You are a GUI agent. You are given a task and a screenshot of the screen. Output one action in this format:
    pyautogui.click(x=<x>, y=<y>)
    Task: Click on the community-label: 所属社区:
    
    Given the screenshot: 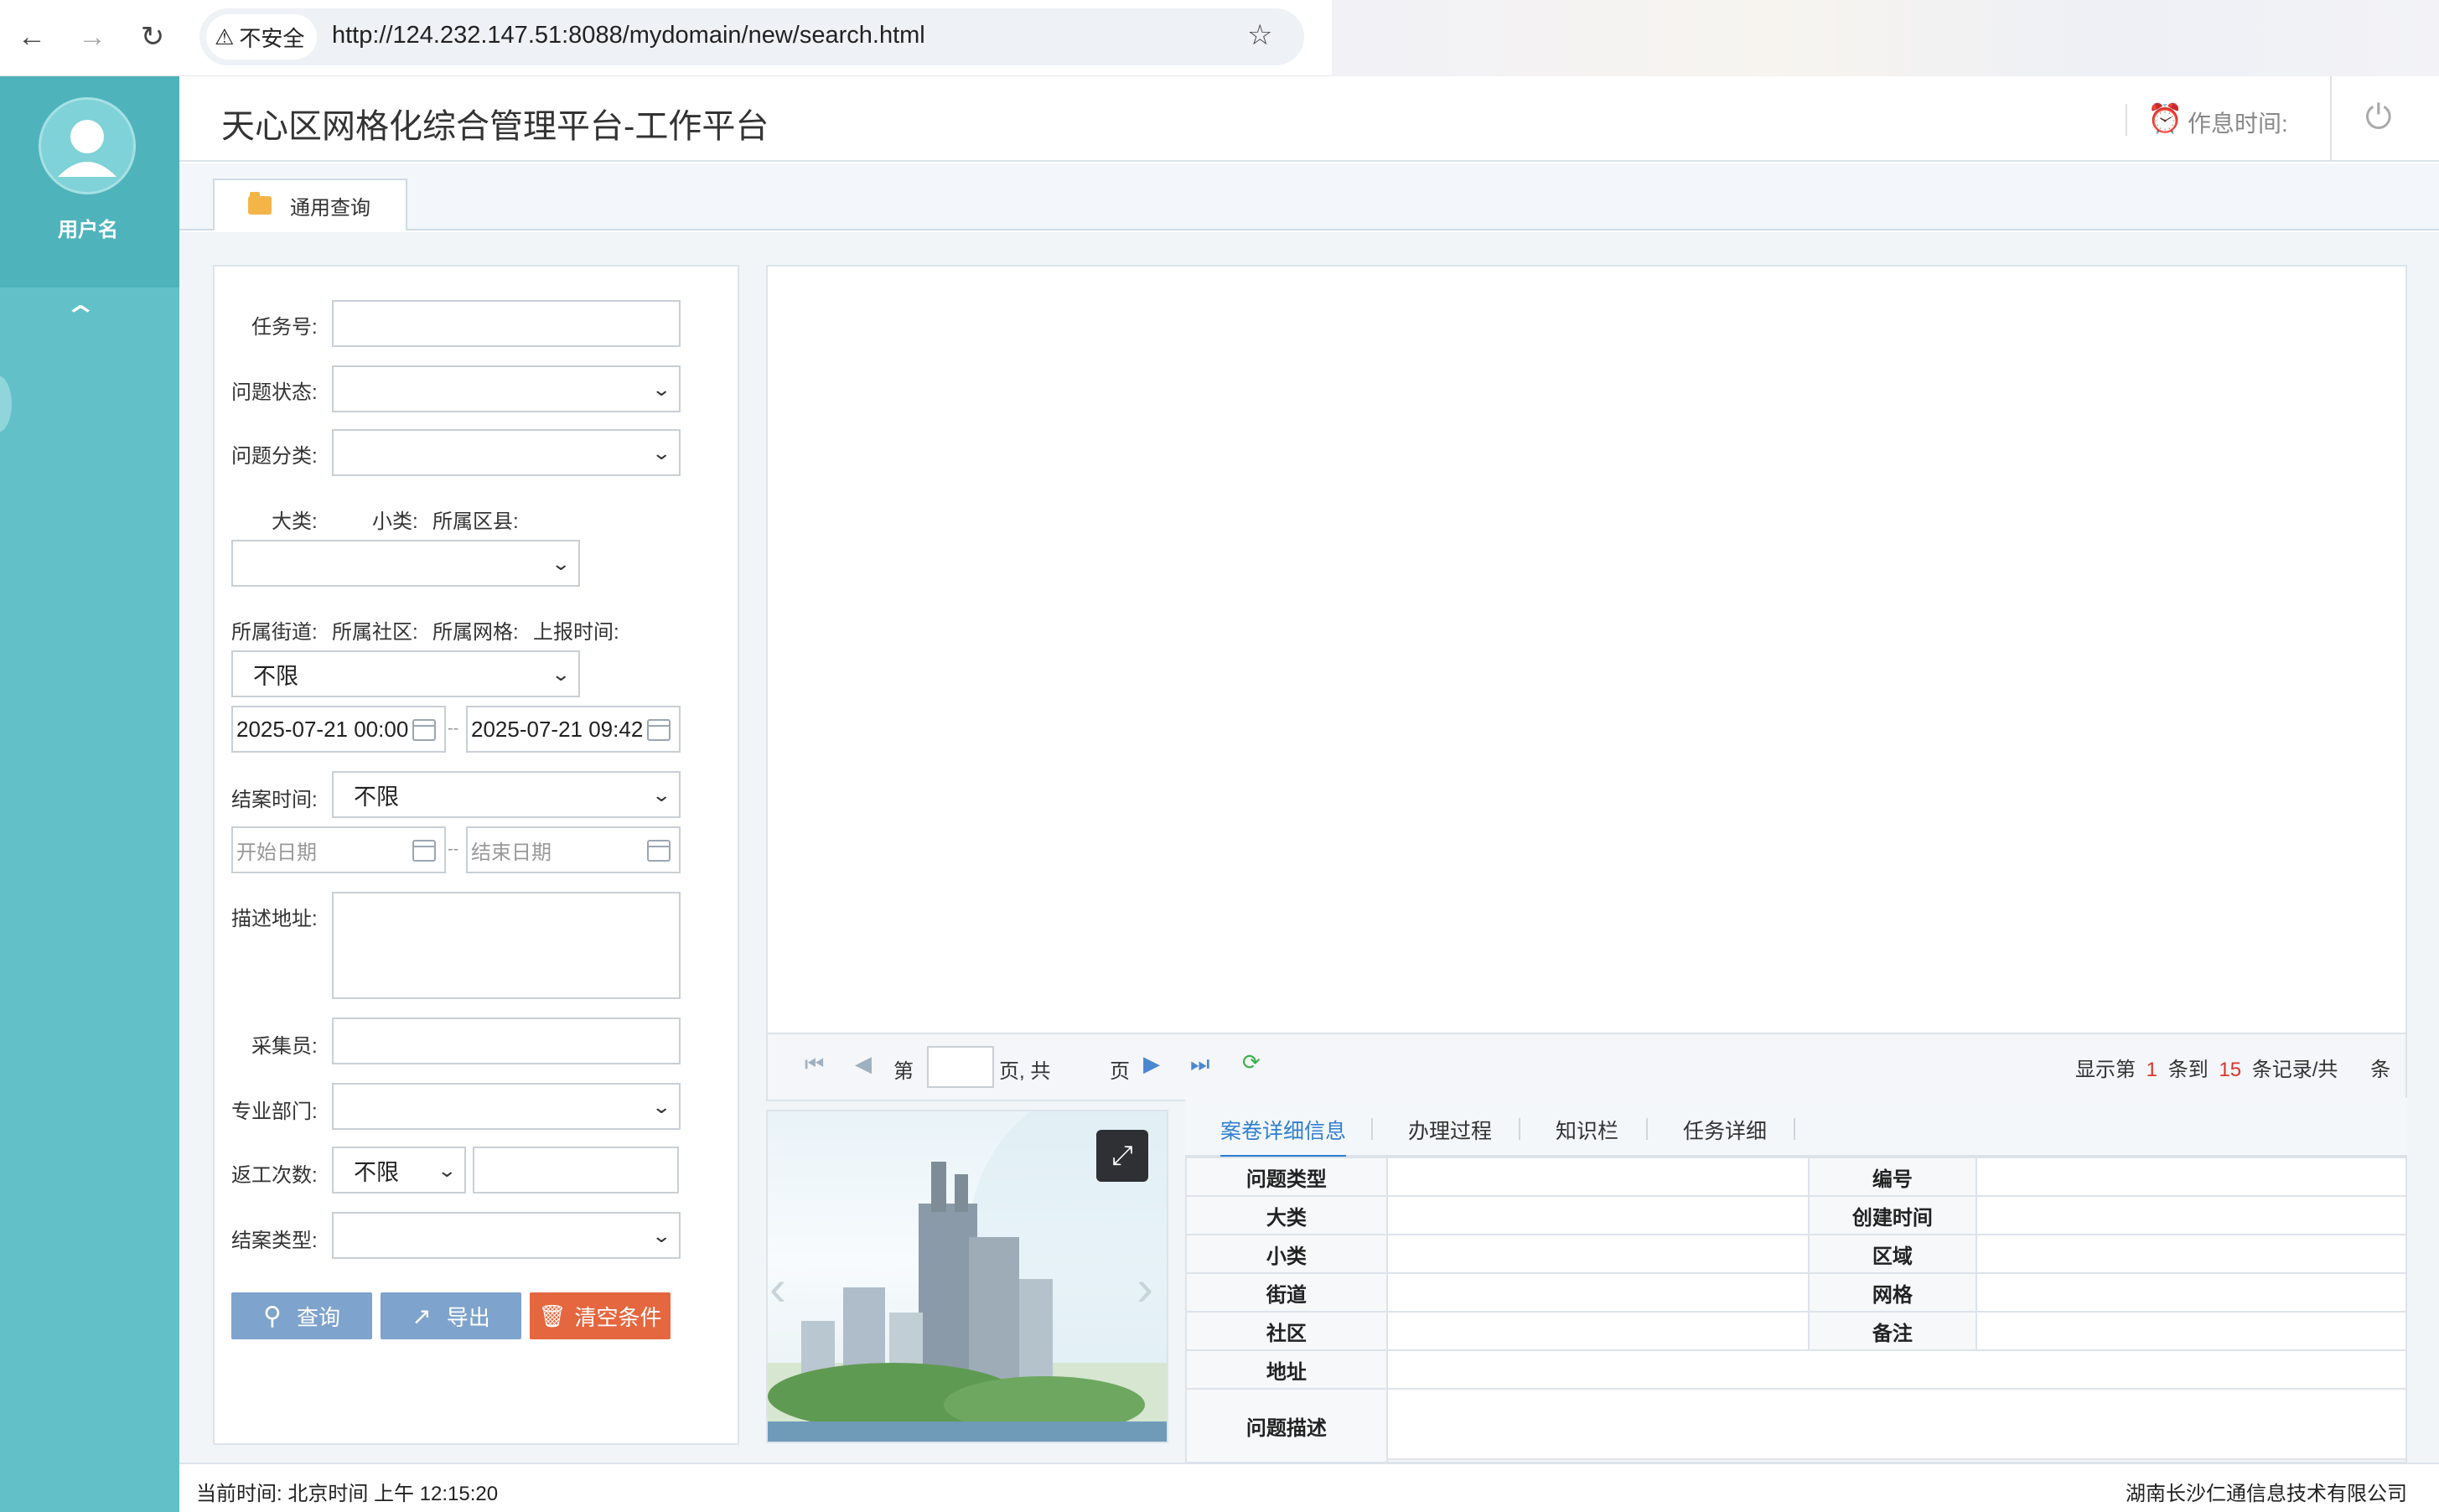 What is the action you would take?
    pyautogui.click(x=375, y=632)
    